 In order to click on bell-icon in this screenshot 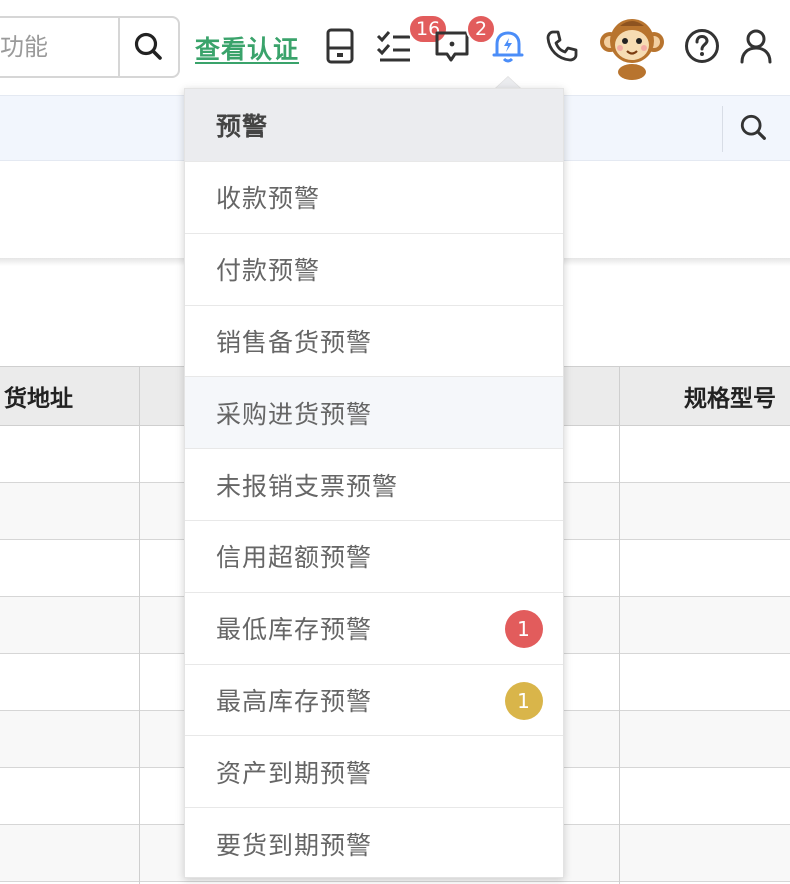, I will do `click(508, 47)`.